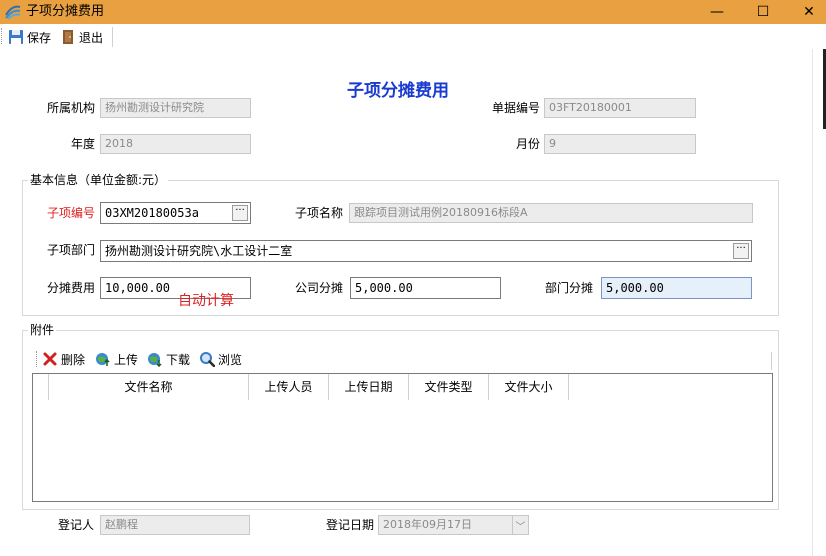  What do you see at coordinates (91, 37) in the screenshot?
I see `exit-label: 退出` at bounding box center [91, 37].